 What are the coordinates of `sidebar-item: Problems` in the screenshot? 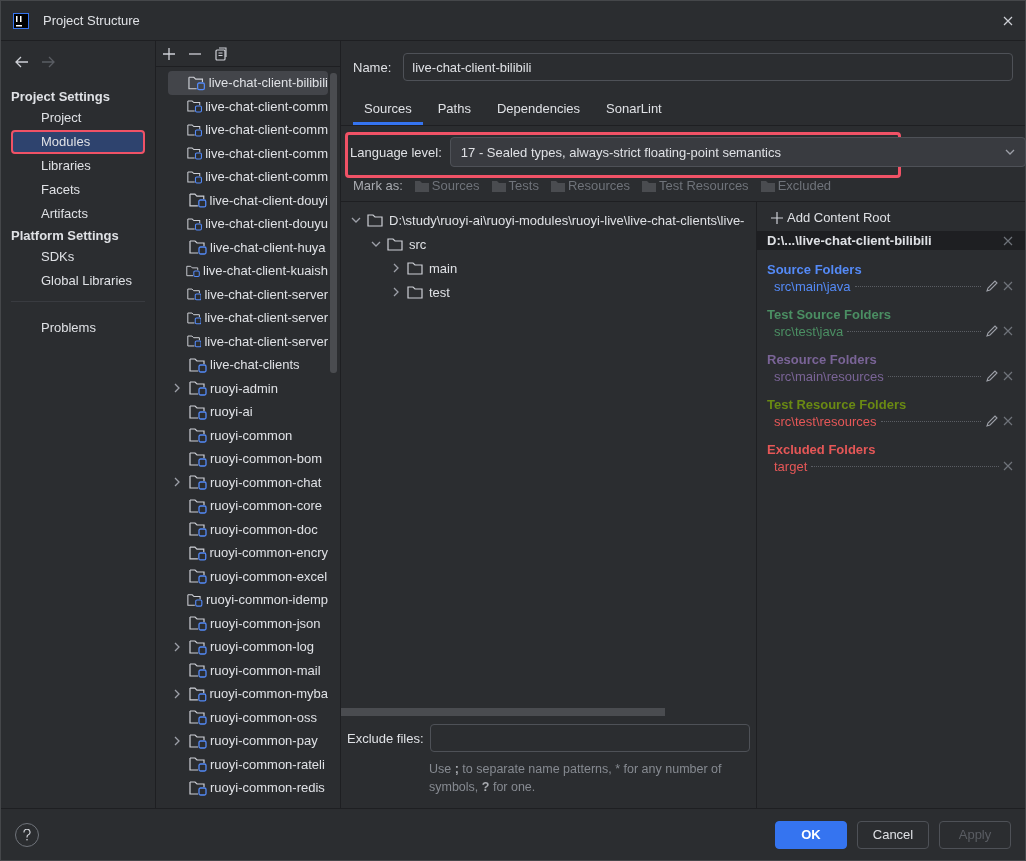 It's located at (78, 328).